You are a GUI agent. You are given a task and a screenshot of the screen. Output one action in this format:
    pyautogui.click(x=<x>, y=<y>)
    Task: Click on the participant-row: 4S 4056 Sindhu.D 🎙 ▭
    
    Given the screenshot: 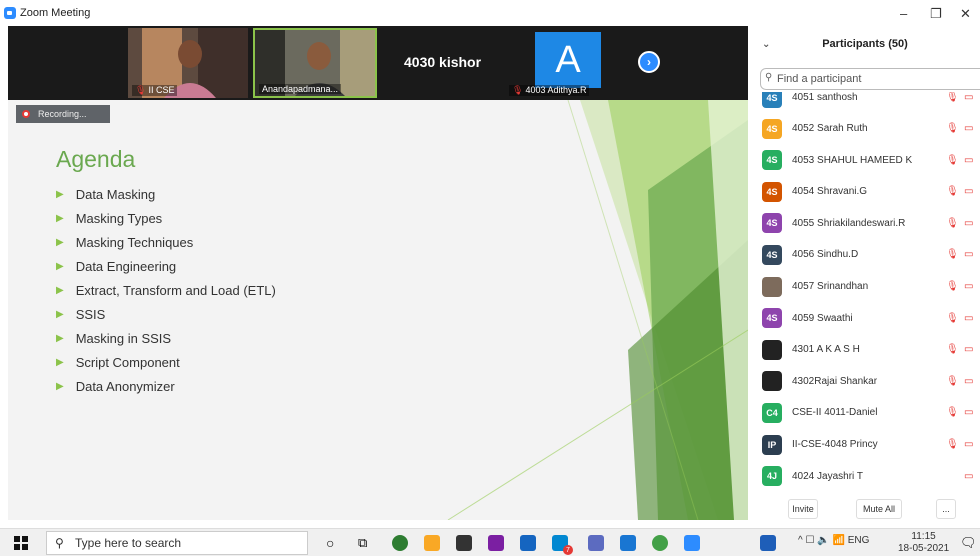 What is the action you would take?
    pyautogui.click(x=865, y=254)
    